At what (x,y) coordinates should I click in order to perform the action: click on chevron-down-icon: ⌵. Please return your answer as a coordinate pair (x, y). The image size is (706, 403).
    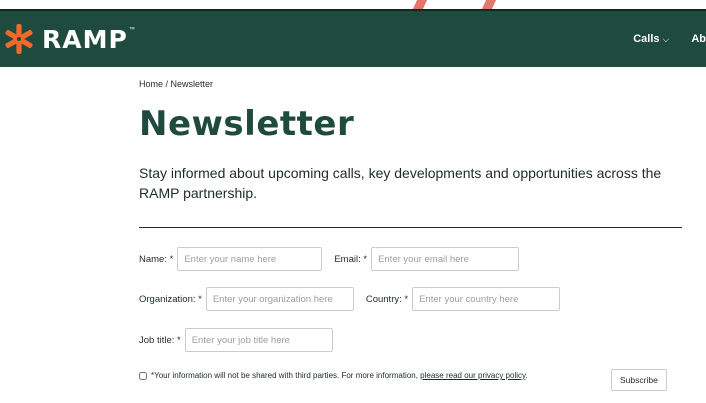
    Looking at the image, I should click on (666, 39).